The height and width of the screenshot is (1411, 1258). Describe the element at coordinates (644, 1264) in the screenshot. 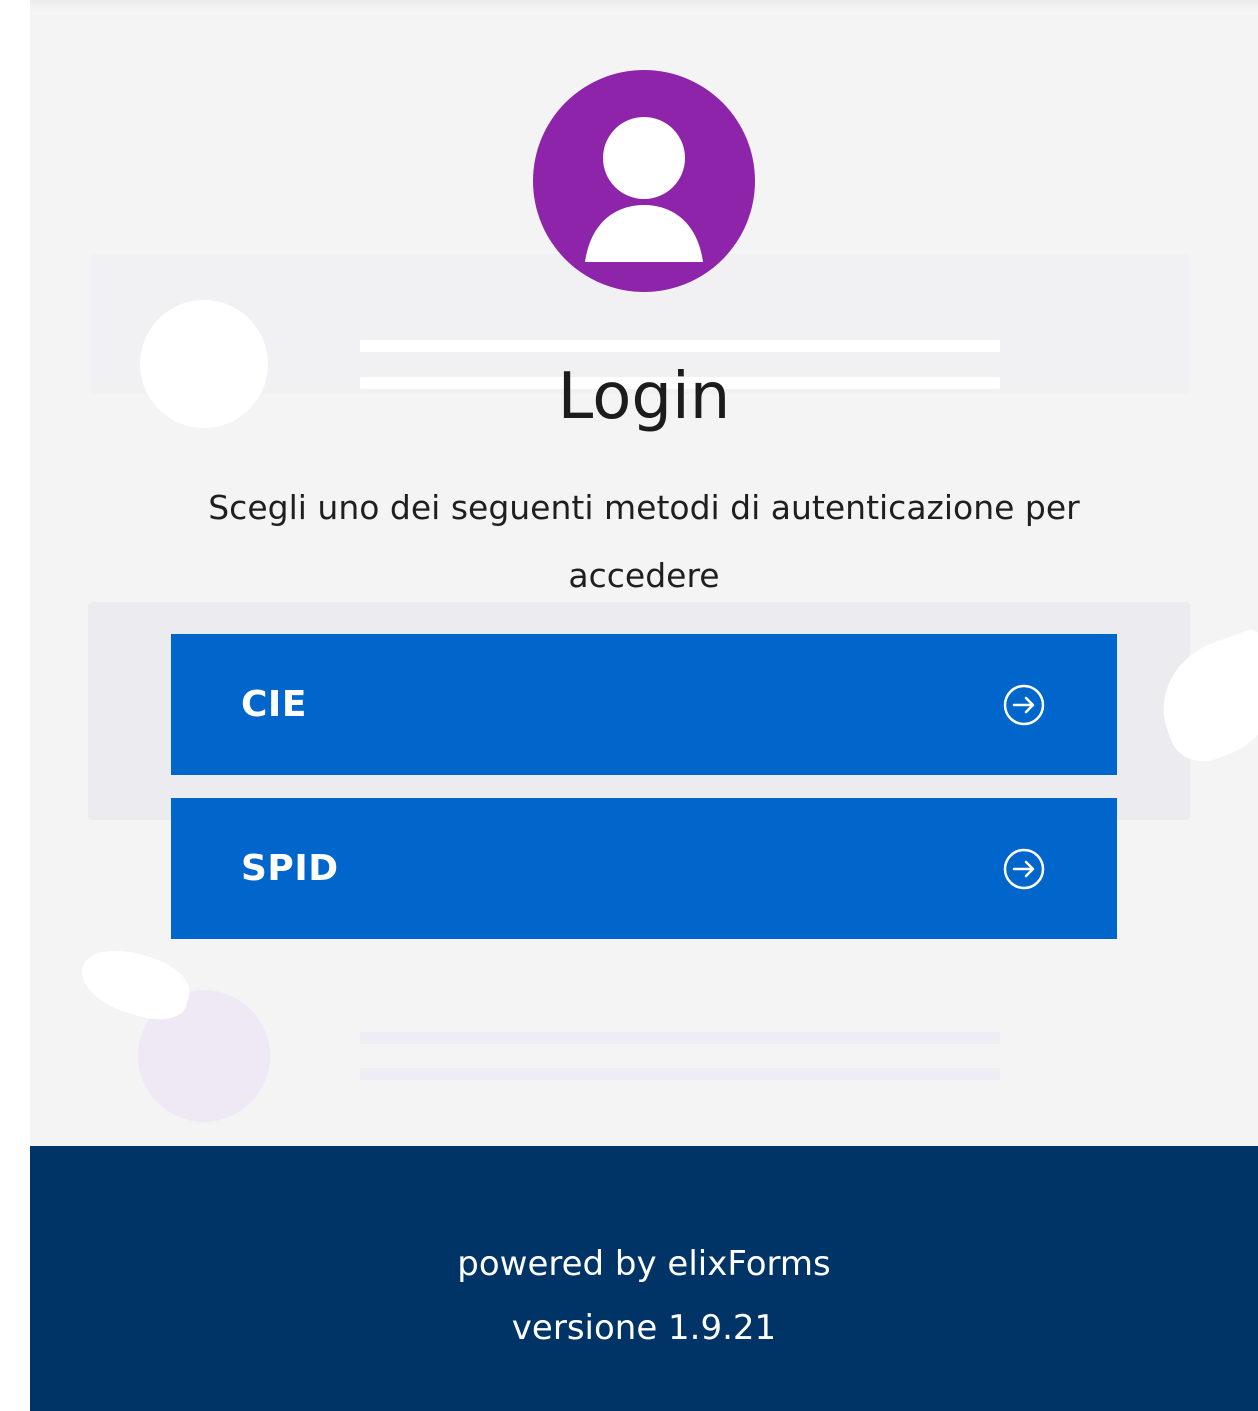

I see `powered-by-text: powered by elixForms` at that location.